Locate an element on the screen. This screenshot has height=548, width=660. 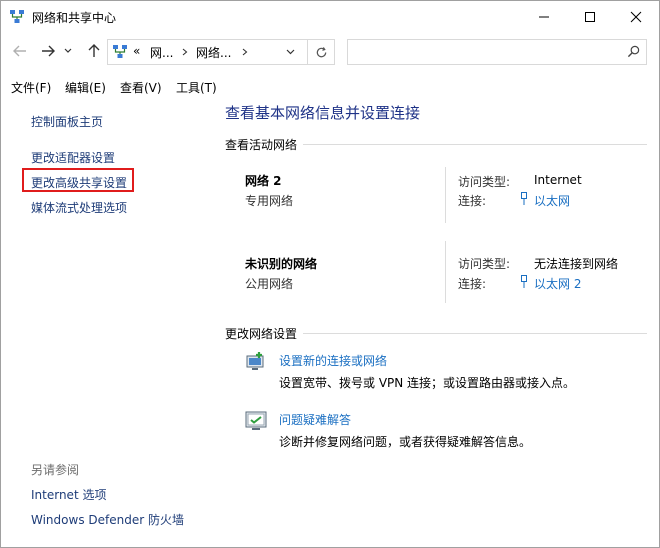
menu-edit: 编辑(E) is located at coordinates (85, 87).